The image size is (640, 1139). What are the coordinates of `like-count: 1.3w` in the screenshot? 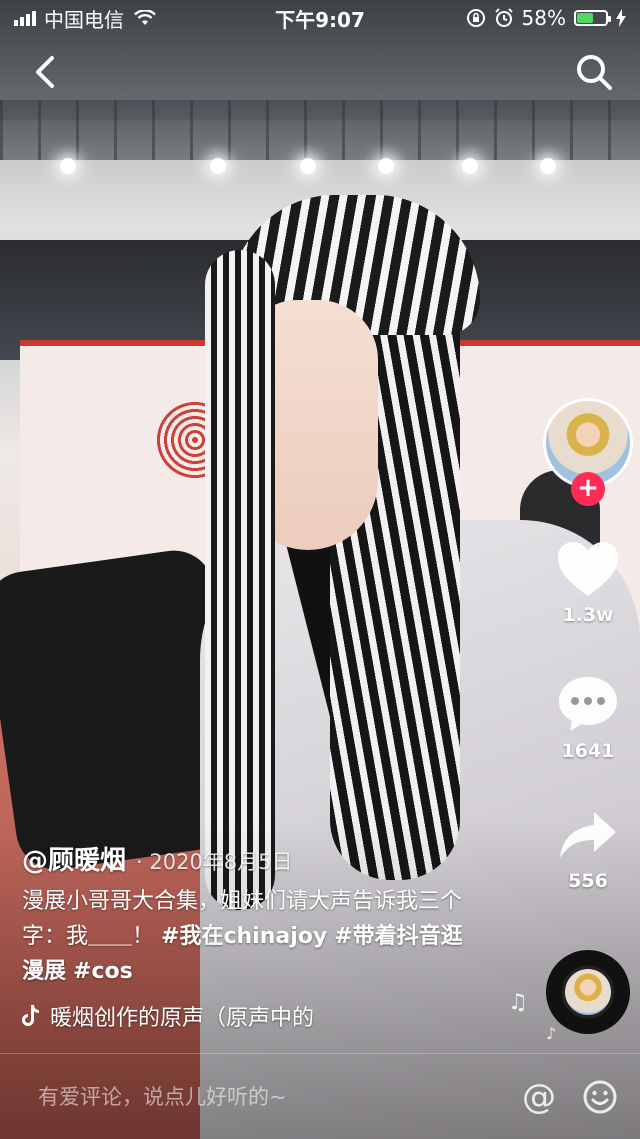 It's located at (588, 615).